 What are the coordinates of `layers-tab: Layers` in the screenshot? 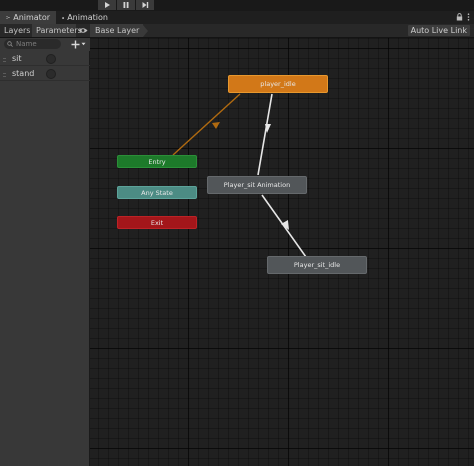 It's located at (16, 30).